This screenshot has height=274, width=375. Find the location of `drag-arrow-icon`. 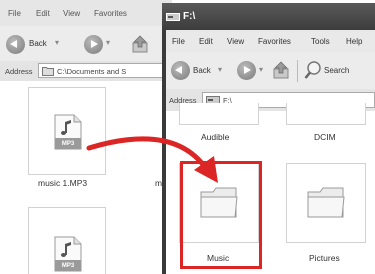

drag-arrow-icon is located at coordinates (152, 159).